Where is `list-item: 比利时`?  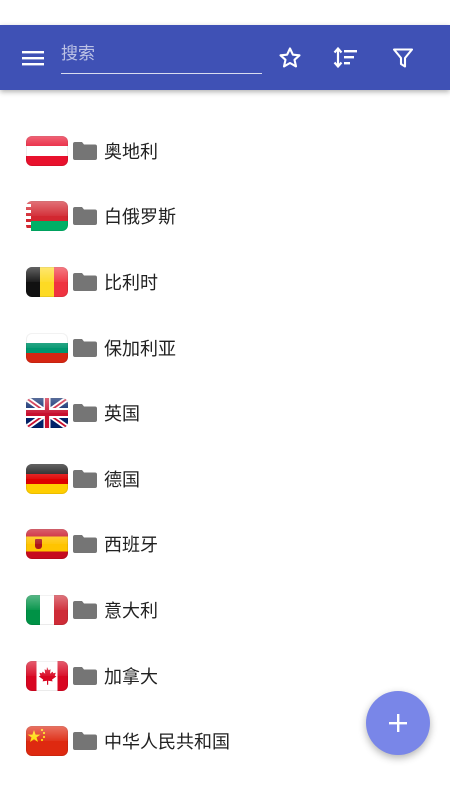
list-item: 比利时 is located at coordinates (225, 282).